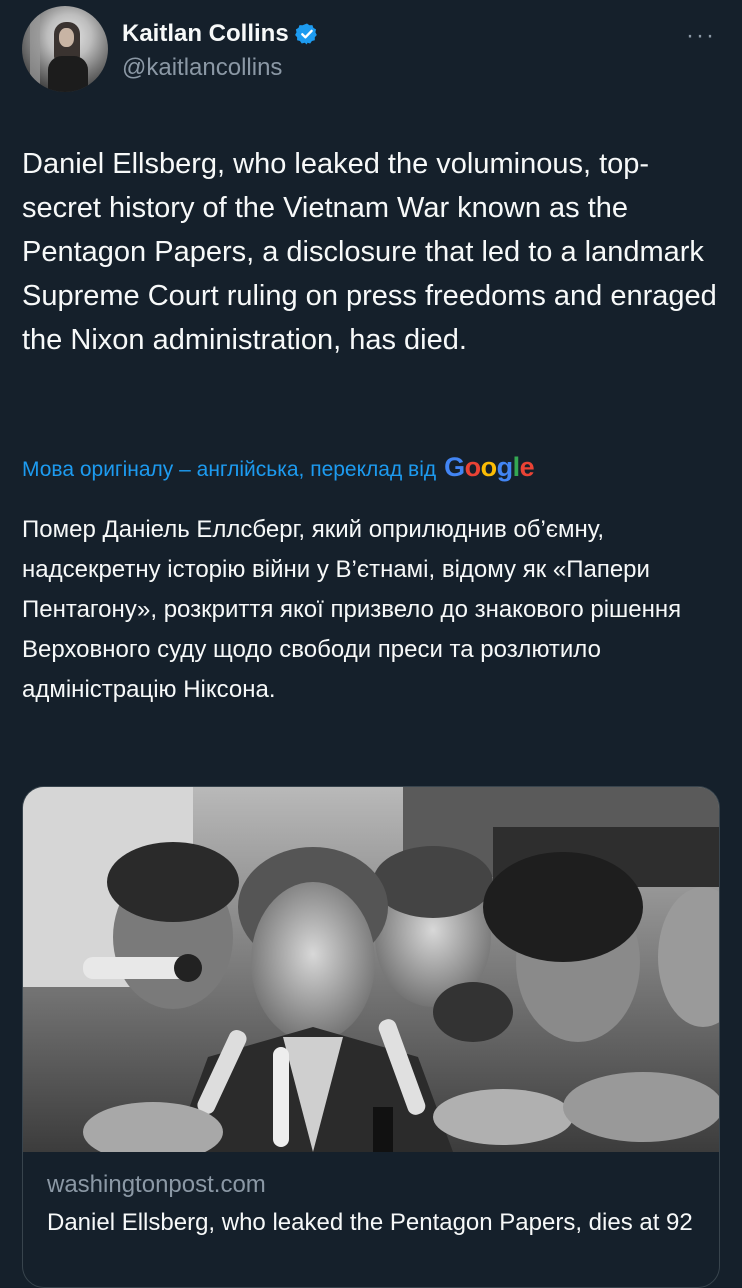  Describe the element at coordinates (489, 467) in the screenshot. I see `google-logo: Google` at that location.